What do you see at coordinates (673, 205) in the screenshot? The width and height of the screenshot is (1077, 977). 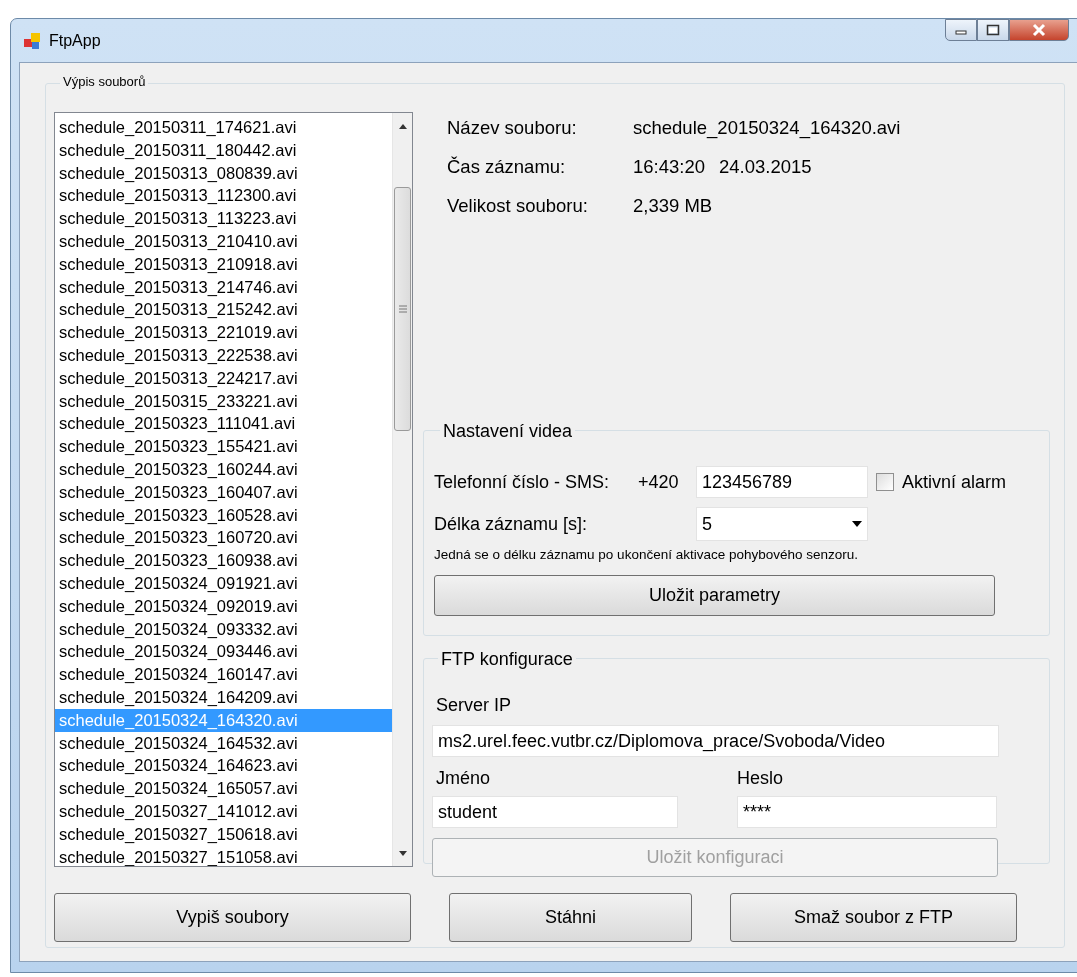 I see `info-value: 2,339 MB` at bounding box center [673, 205].